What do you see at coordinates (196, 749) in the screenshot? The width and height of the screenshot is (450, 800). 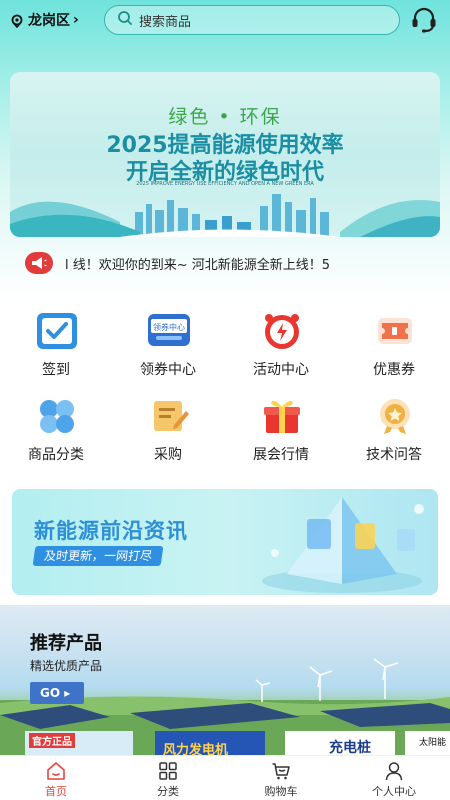 I see `product-tag: 风力发电机` at bounding box center [196, 749].